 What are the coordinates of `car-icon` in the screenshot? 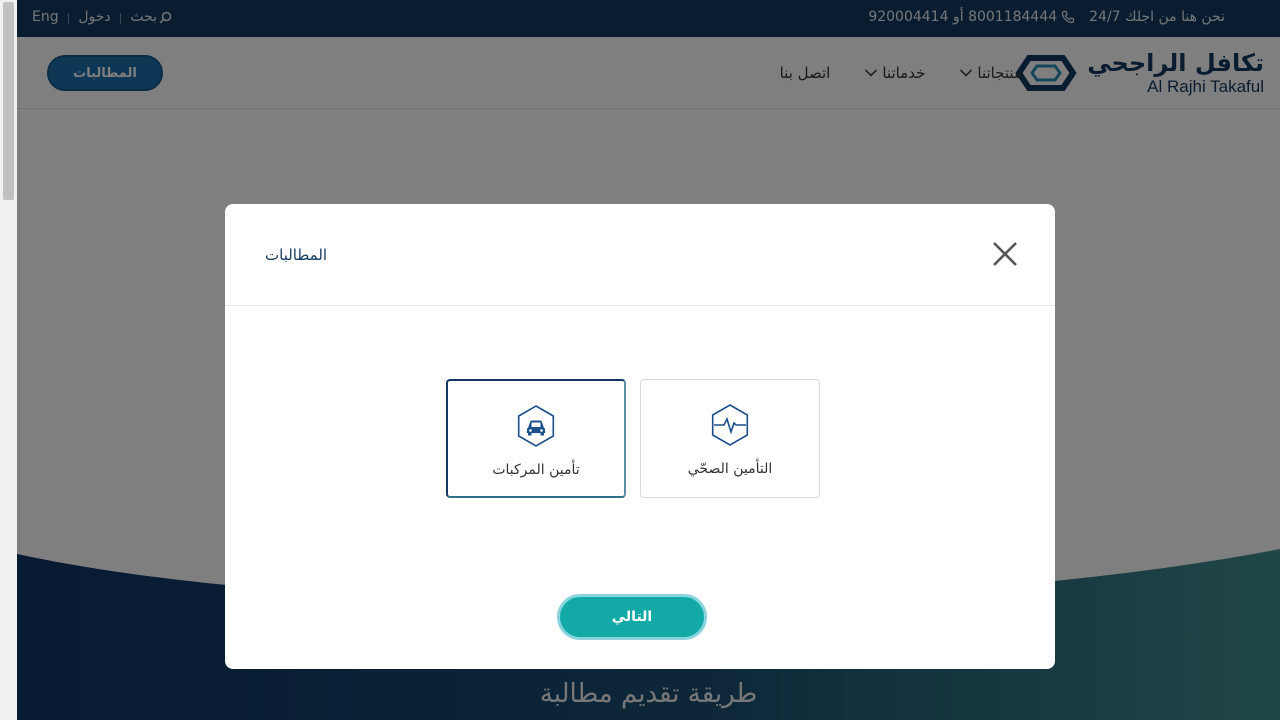 It's located at (536, 426).